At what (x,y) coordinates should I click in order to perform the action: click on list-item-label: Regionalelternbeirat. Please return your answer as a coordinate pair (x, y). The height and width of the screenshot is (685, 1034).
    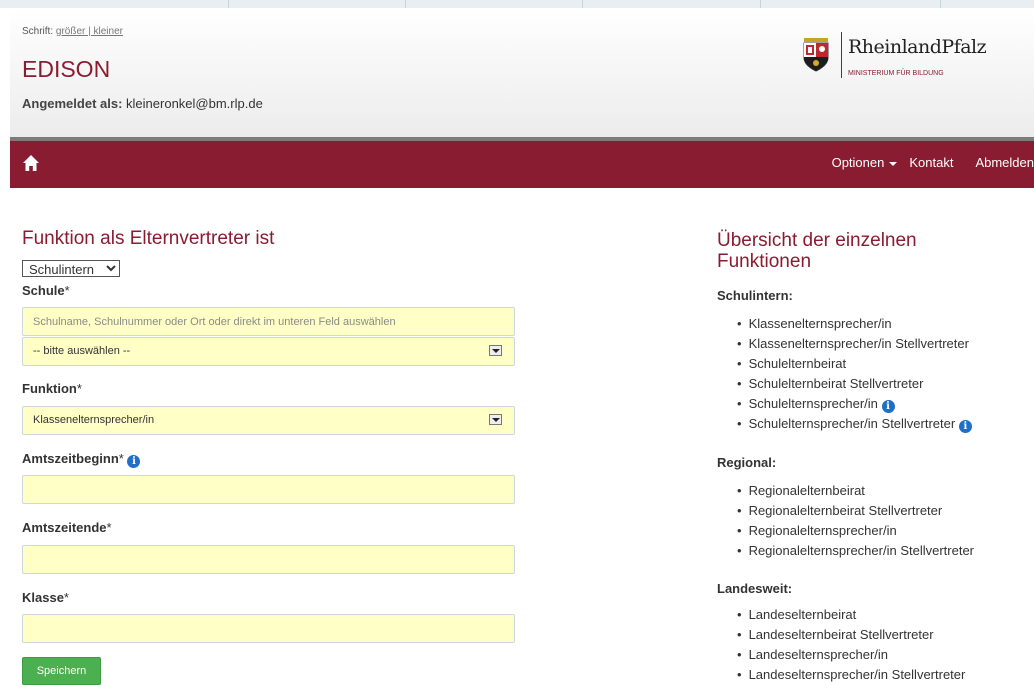
    Looking at the image, I should click on (806, 490).